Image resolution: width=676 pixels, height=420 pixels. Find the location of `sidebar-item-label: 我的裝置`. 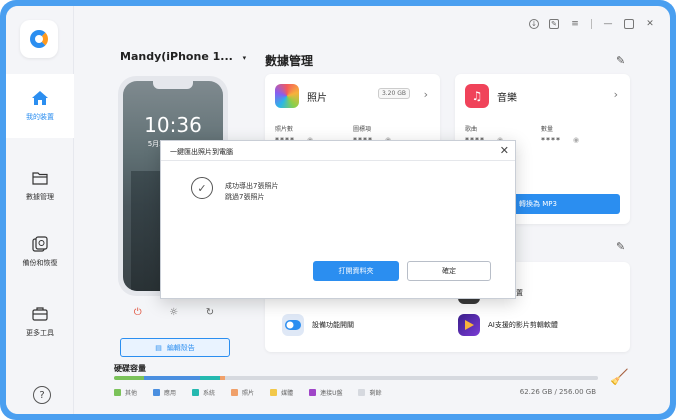

sidebar-item-label: 我的裝置 is located at coordinates (40, 117).